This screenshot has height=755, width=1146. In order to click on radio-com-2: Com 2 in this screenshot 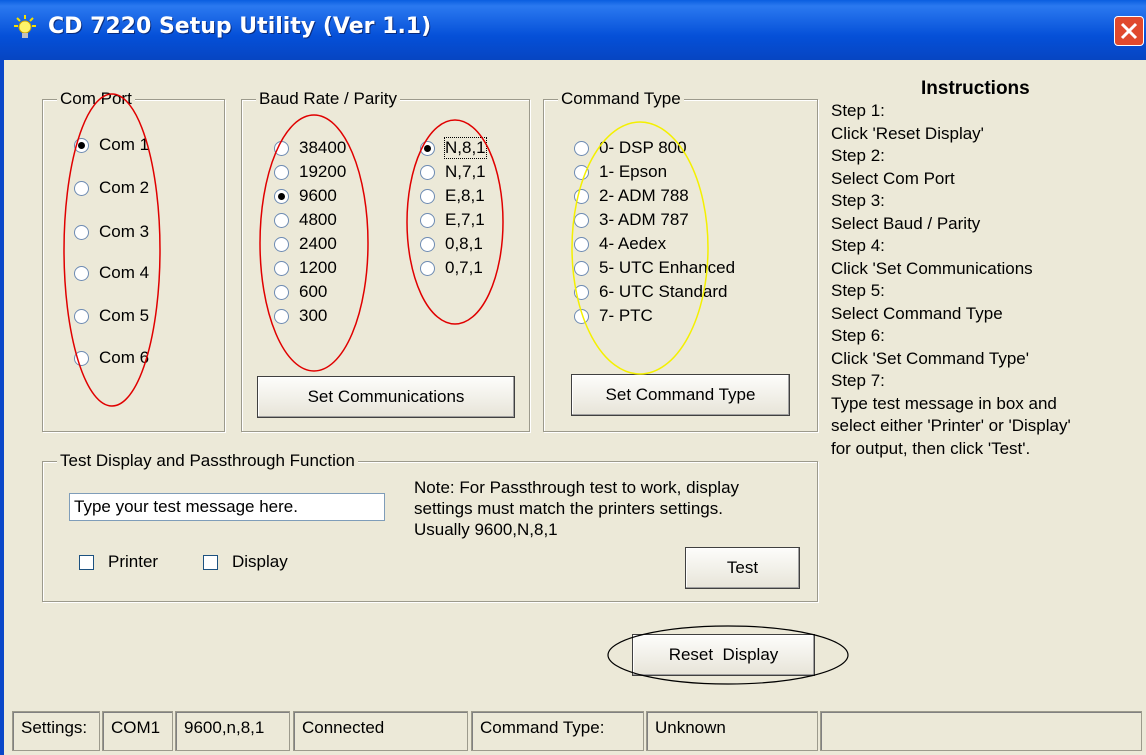, I will do `click(111, 188)`.